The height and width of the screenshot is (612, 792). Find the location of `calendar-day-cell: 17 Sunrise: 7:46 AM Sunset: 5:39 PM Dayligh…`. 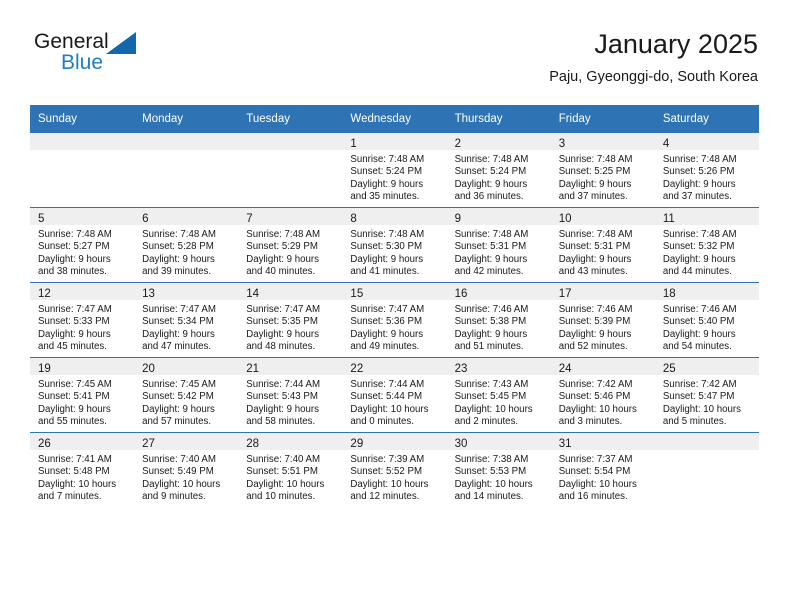

calendar-day-cell: 17 Sunrise: 7:46 AM Sunset: 5:39 PM Dayligh… is located at coordinates (602, 320).